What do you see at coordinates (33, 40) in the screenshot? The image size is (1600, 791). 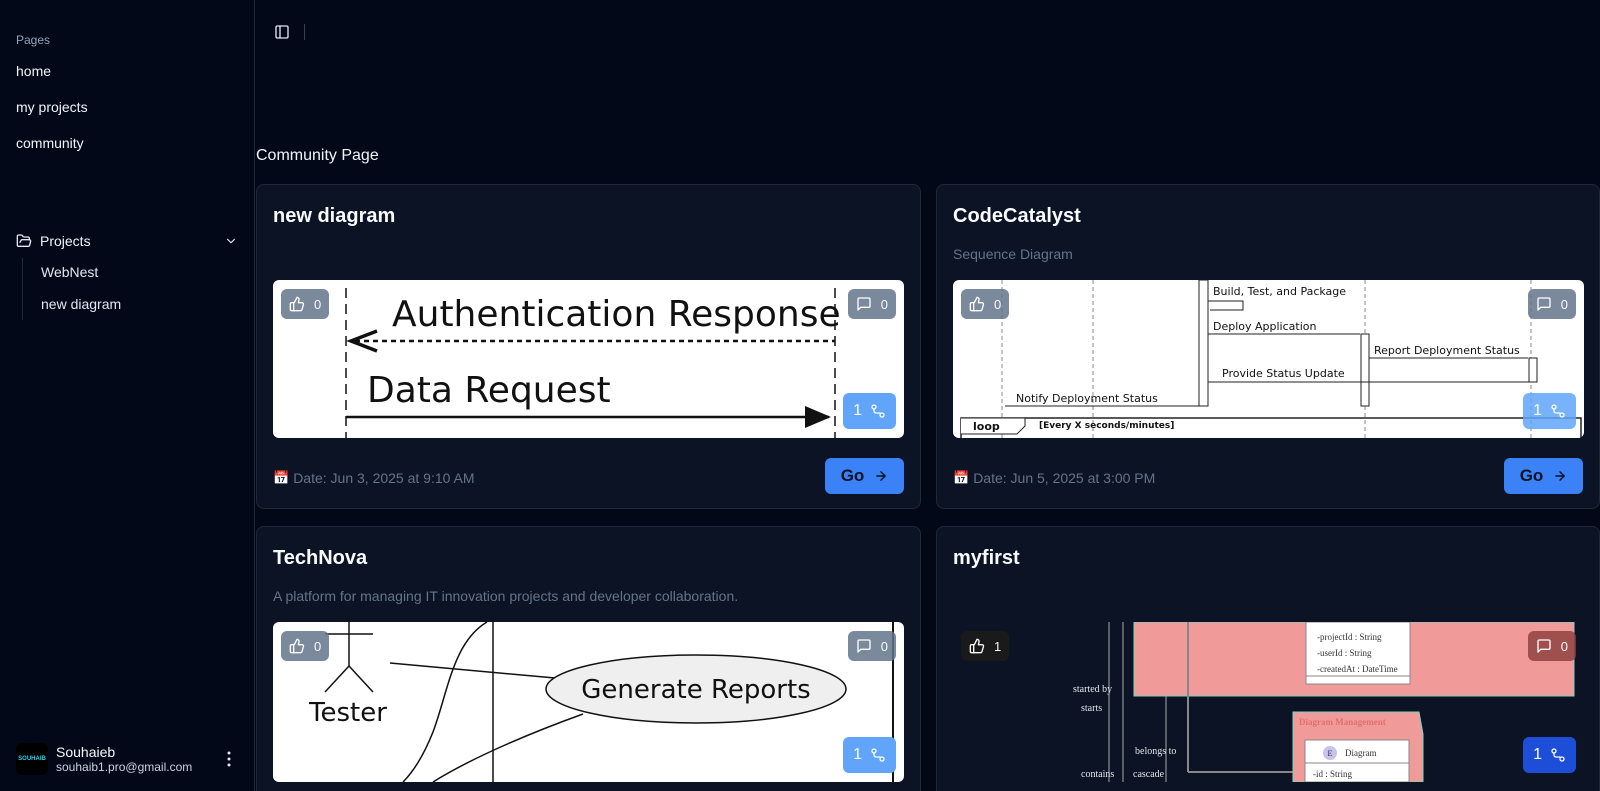 I see `sidebar-section-label: Pages` at bounding box center [33, 40].